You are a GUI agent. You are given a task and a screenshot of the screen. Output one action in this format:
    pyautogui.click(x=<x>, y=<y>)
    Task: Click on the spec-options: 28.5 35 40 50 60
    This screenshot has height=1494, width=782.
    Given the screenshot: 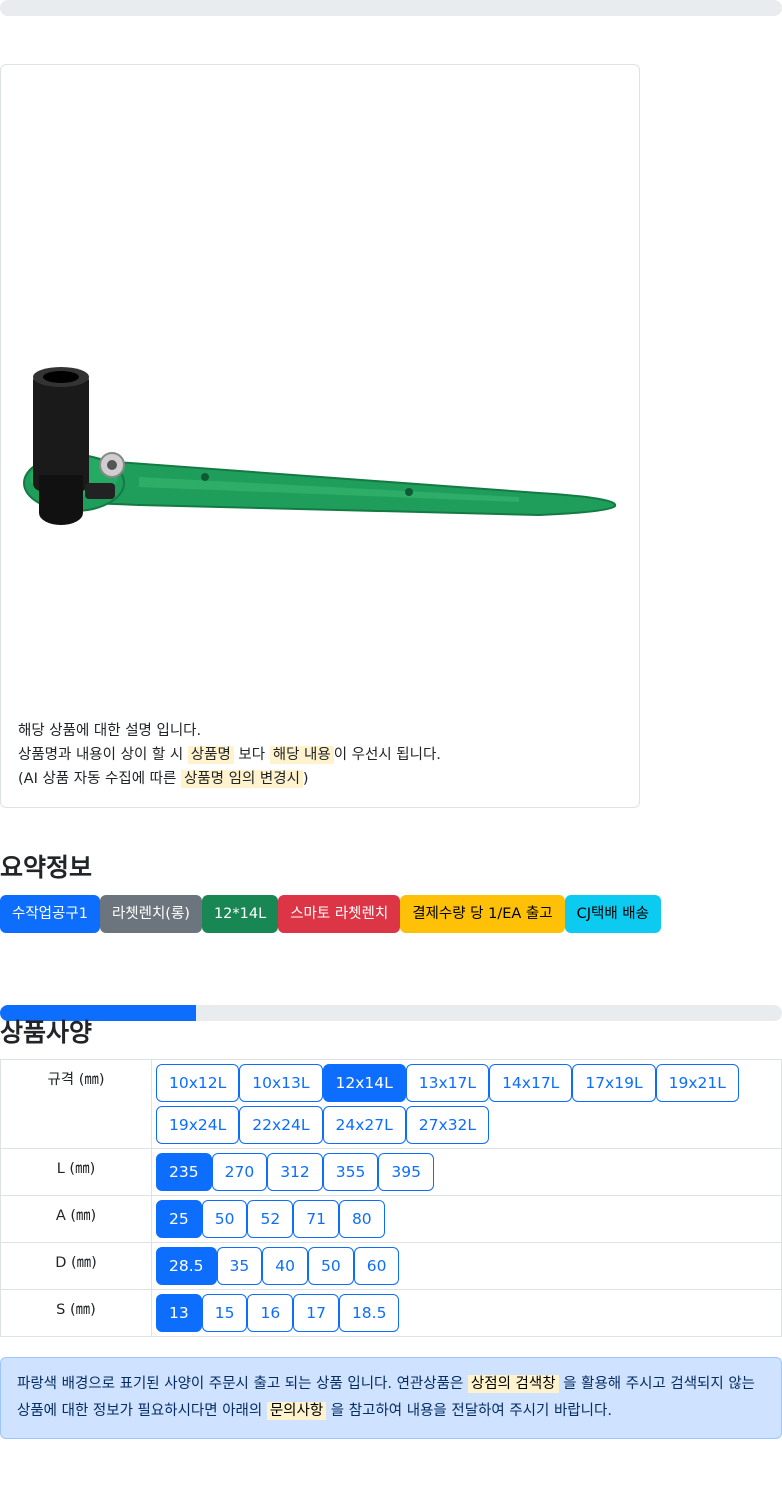 What is the action you would take?
    pyautogui.click(x=466, y=1266)
    